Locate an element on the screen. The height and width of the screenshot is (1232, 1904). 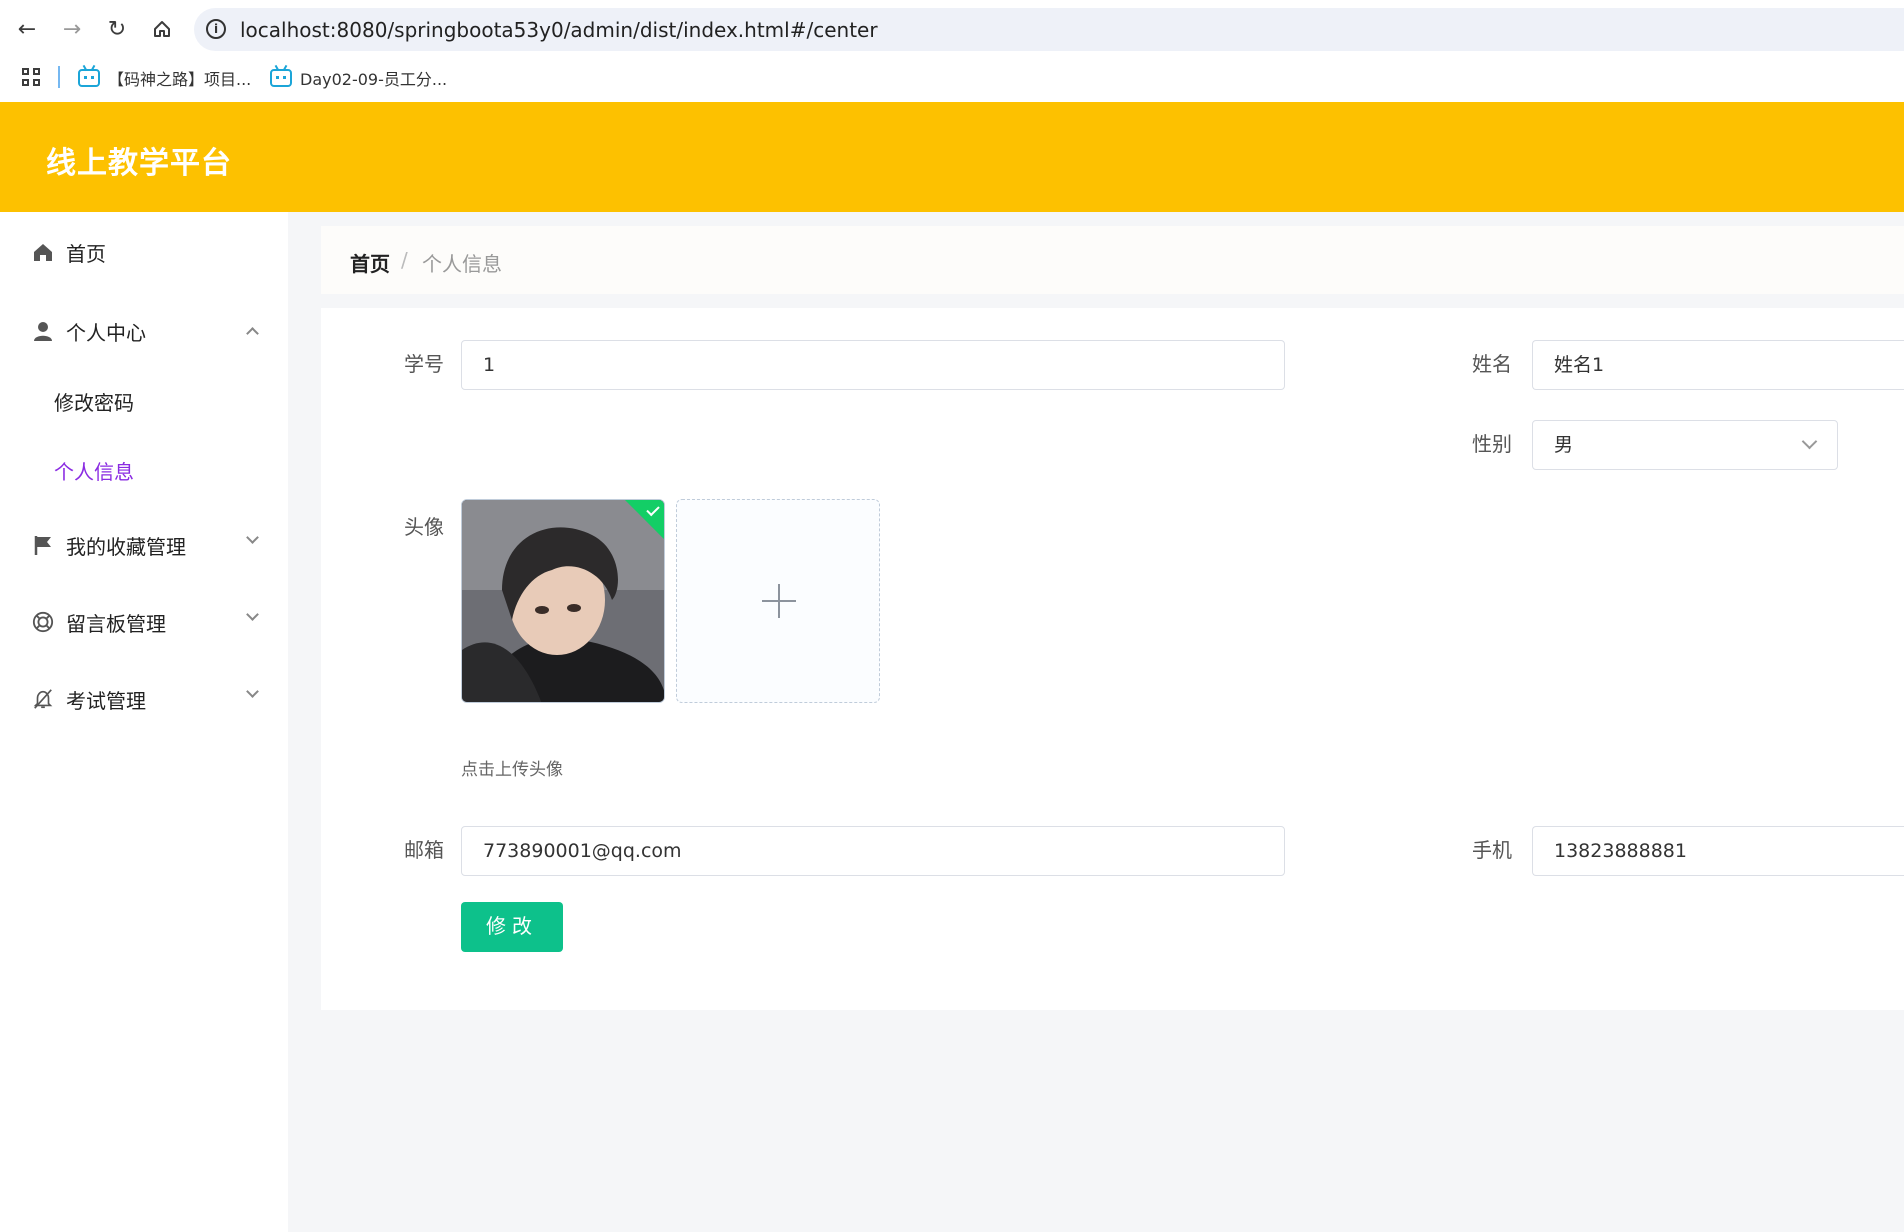
sidebar-item-message-board: 留言板管理 is located at coordinates (144, 622).